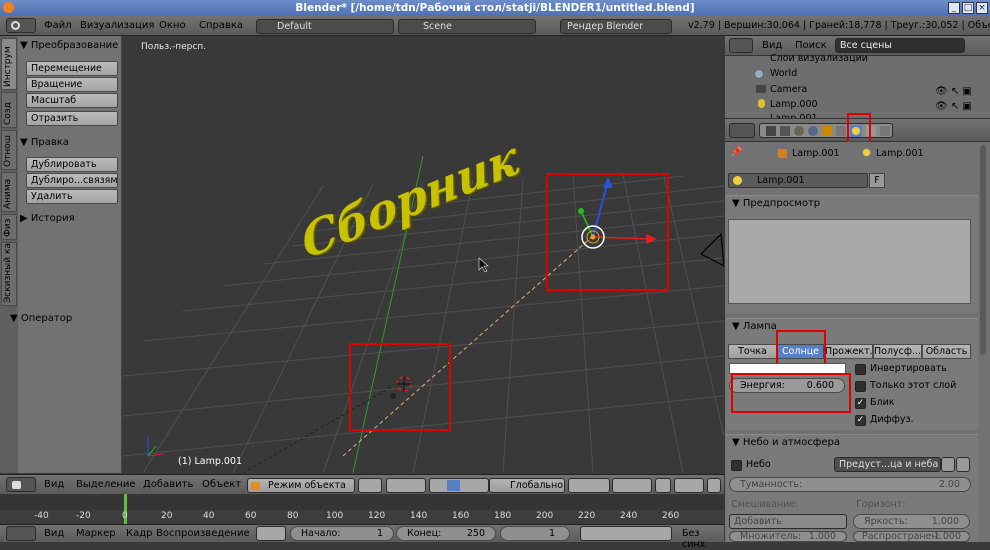  I want to click on this-layer-only-checkbox, so click(860, 386).